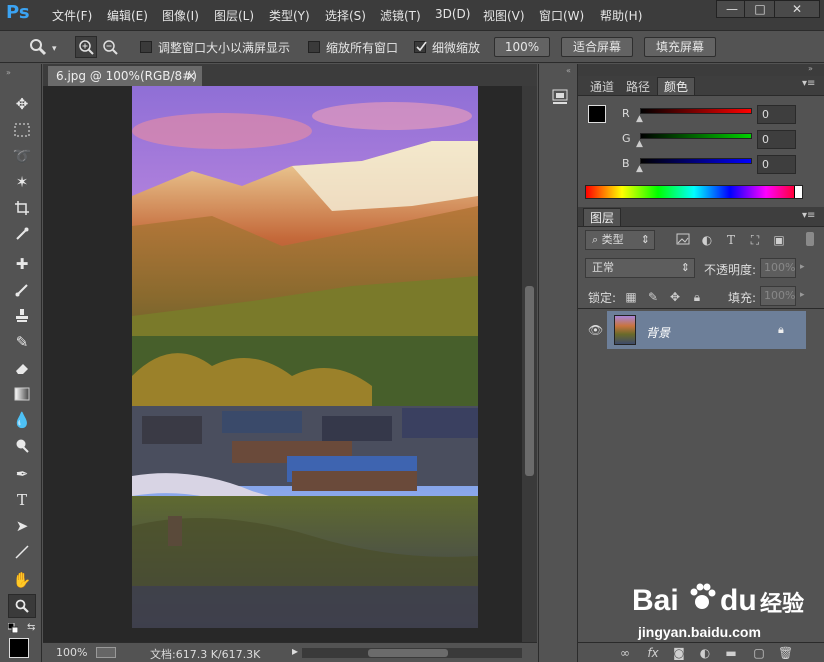 The height and width of the screenshot is (662, 824). I want to click on clone-stamp-tool-icon, so click(22, 316).